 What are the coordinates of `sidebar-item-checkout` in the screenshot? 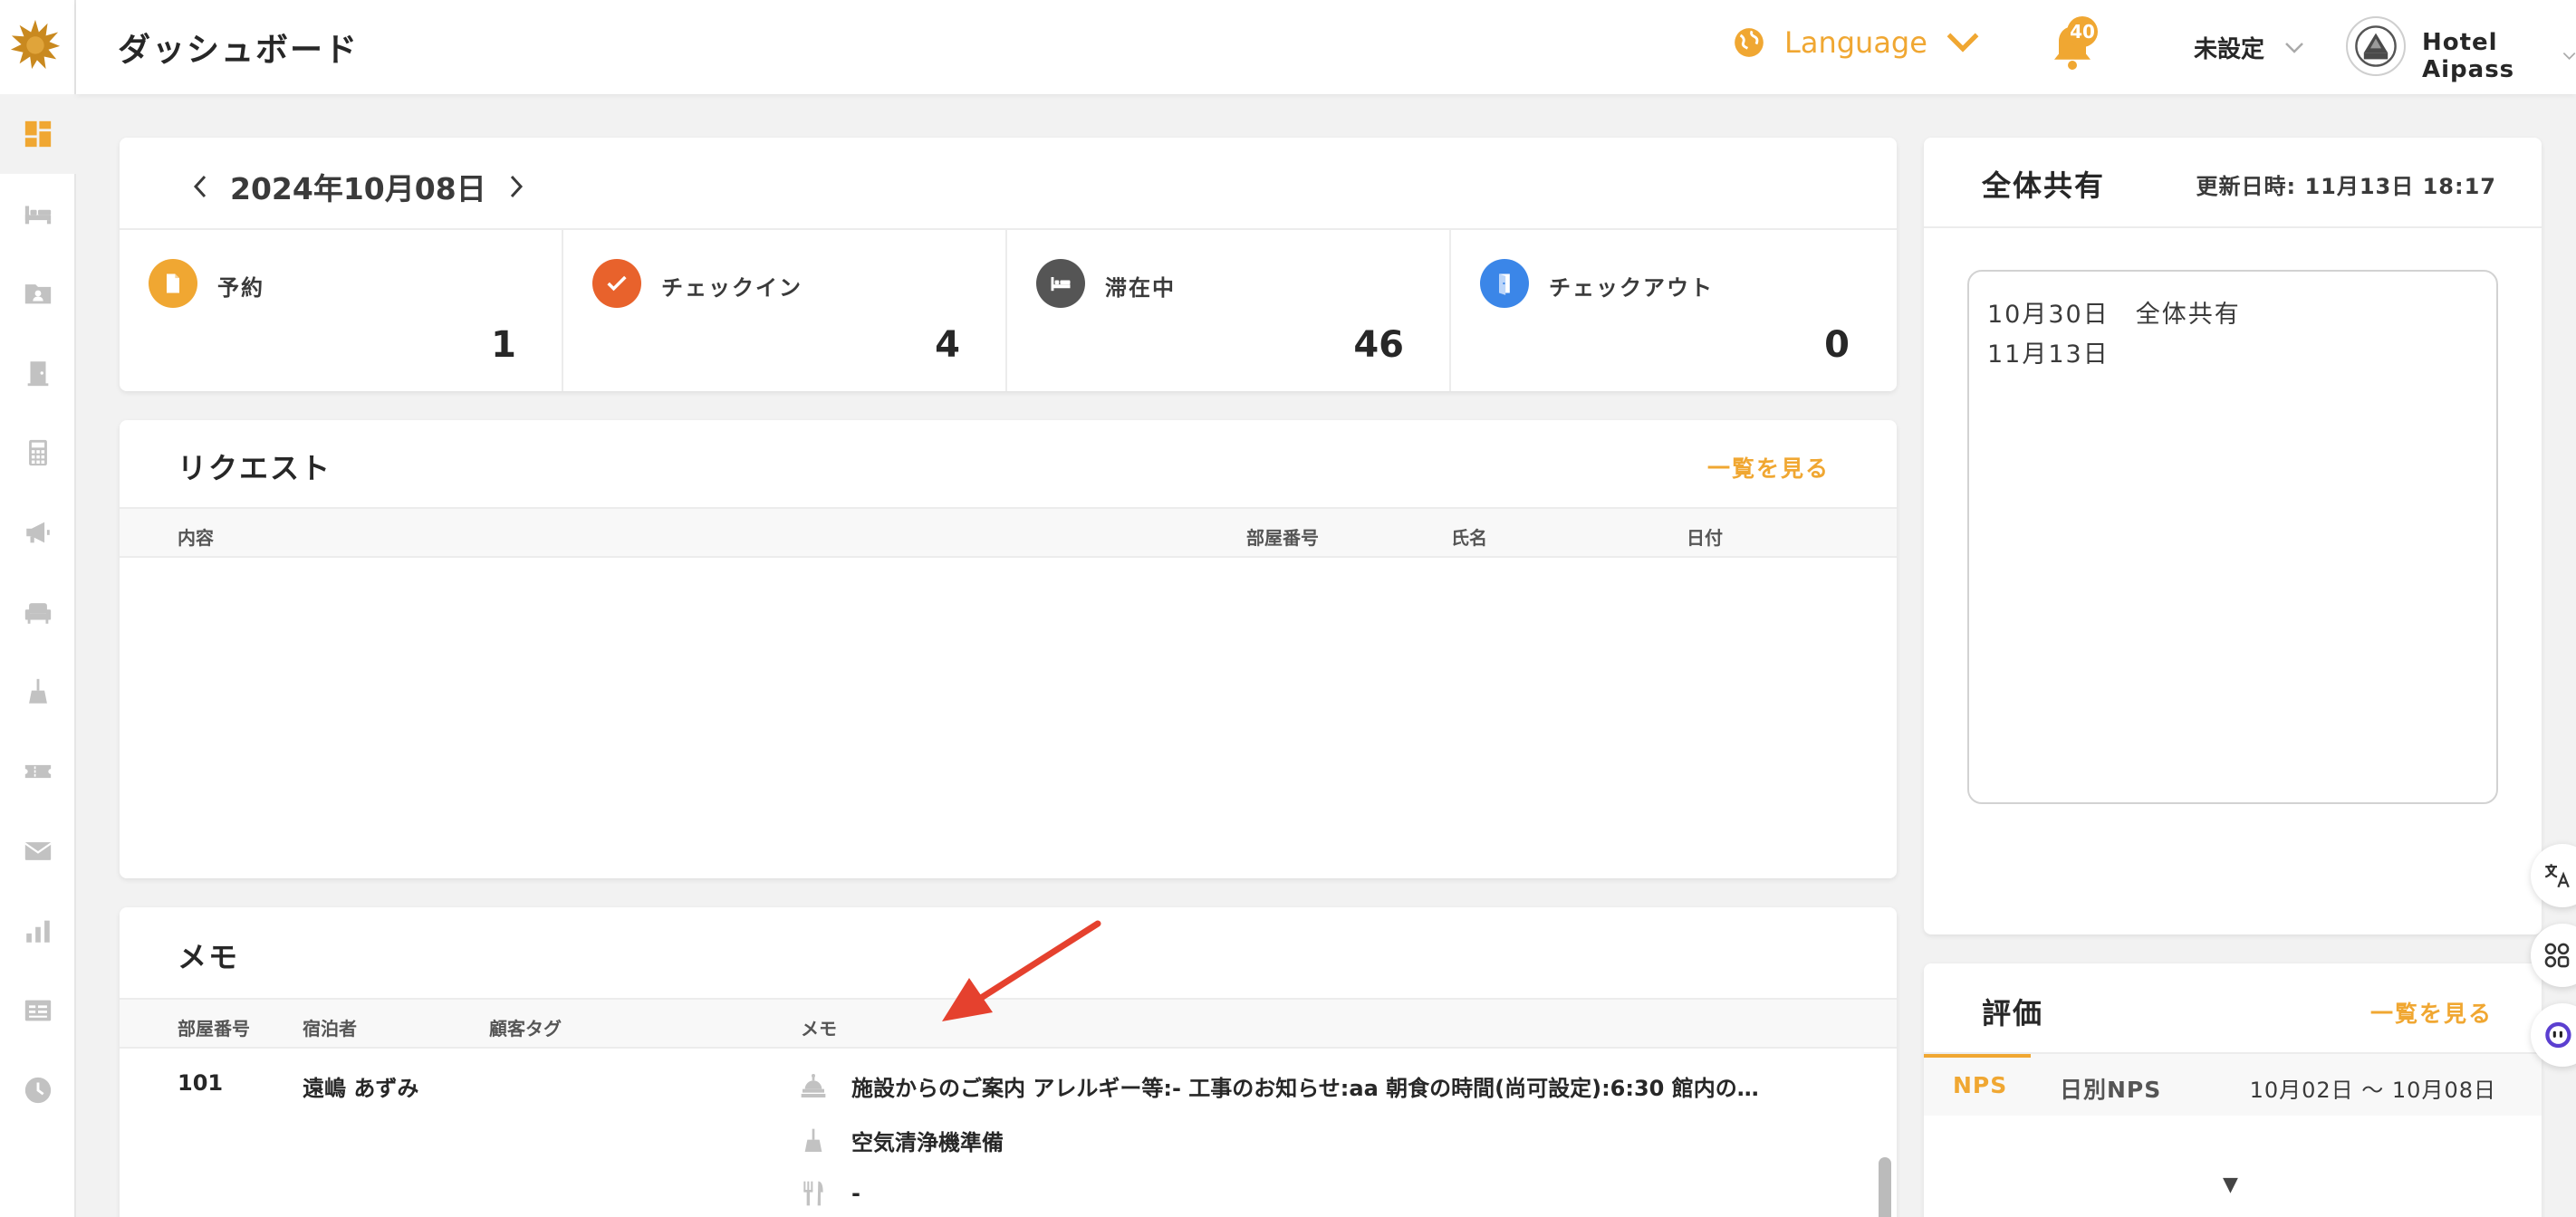 It's located at (38, 373).